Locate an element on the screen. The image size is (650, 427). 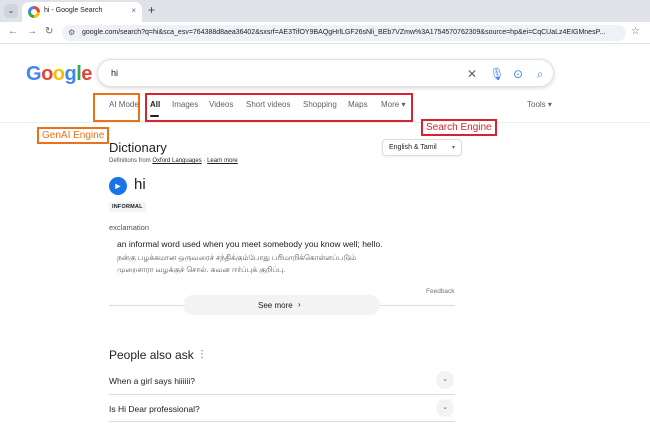
see-more-button: See more › is located at coordinates (281, 305).